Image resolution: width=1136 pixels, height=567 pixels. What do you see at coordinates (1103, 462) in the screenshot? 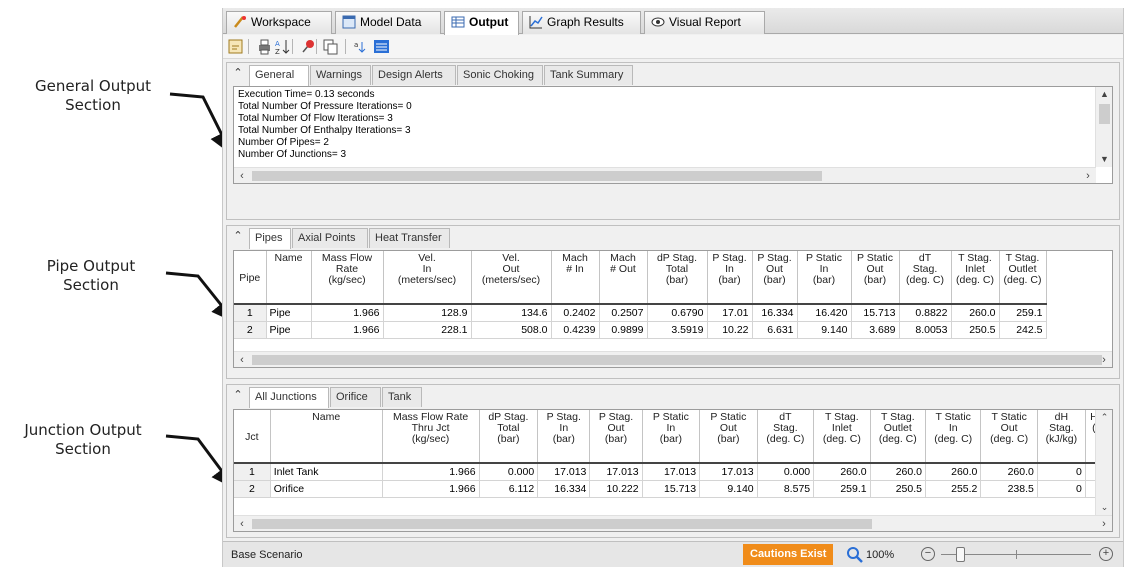
I see `vertical-scrollbar: ⌃ ⌄` at bounding box center [1103, 462].